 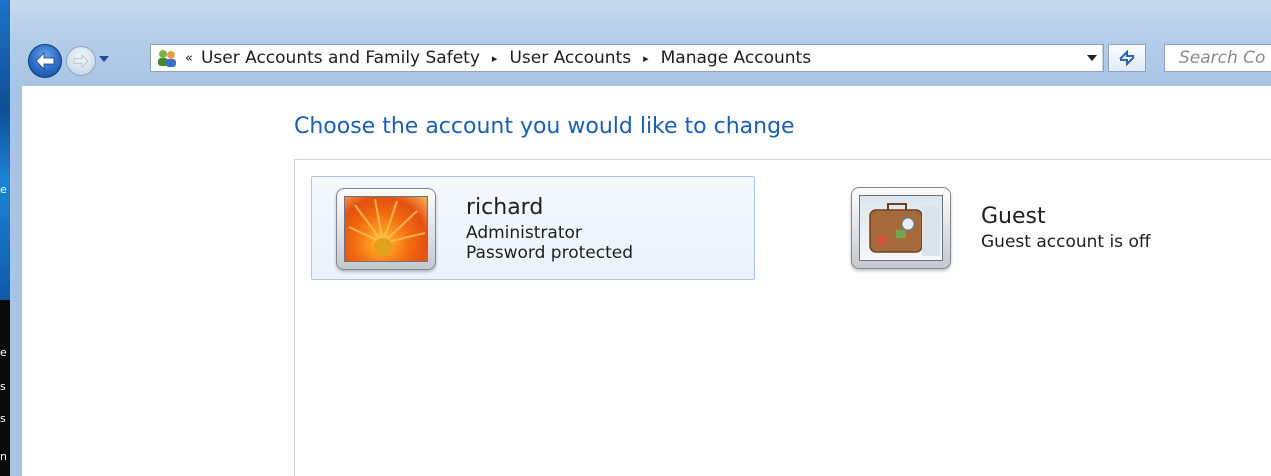 I want to click on user-accounts-icon, so click(x=167, y=58).